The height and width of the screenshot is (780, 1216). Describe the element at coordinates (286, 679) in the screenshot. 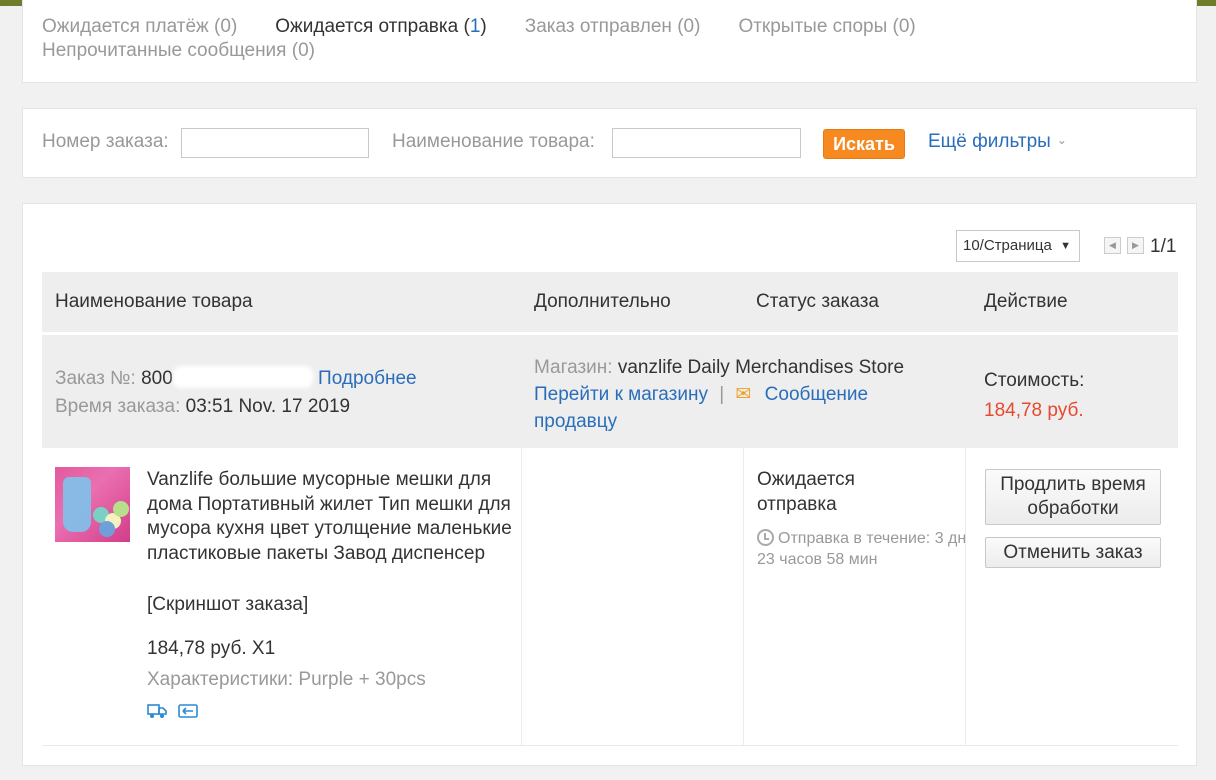

I see `product-specs: Характеристики: Purple + 30pcs` at that location.